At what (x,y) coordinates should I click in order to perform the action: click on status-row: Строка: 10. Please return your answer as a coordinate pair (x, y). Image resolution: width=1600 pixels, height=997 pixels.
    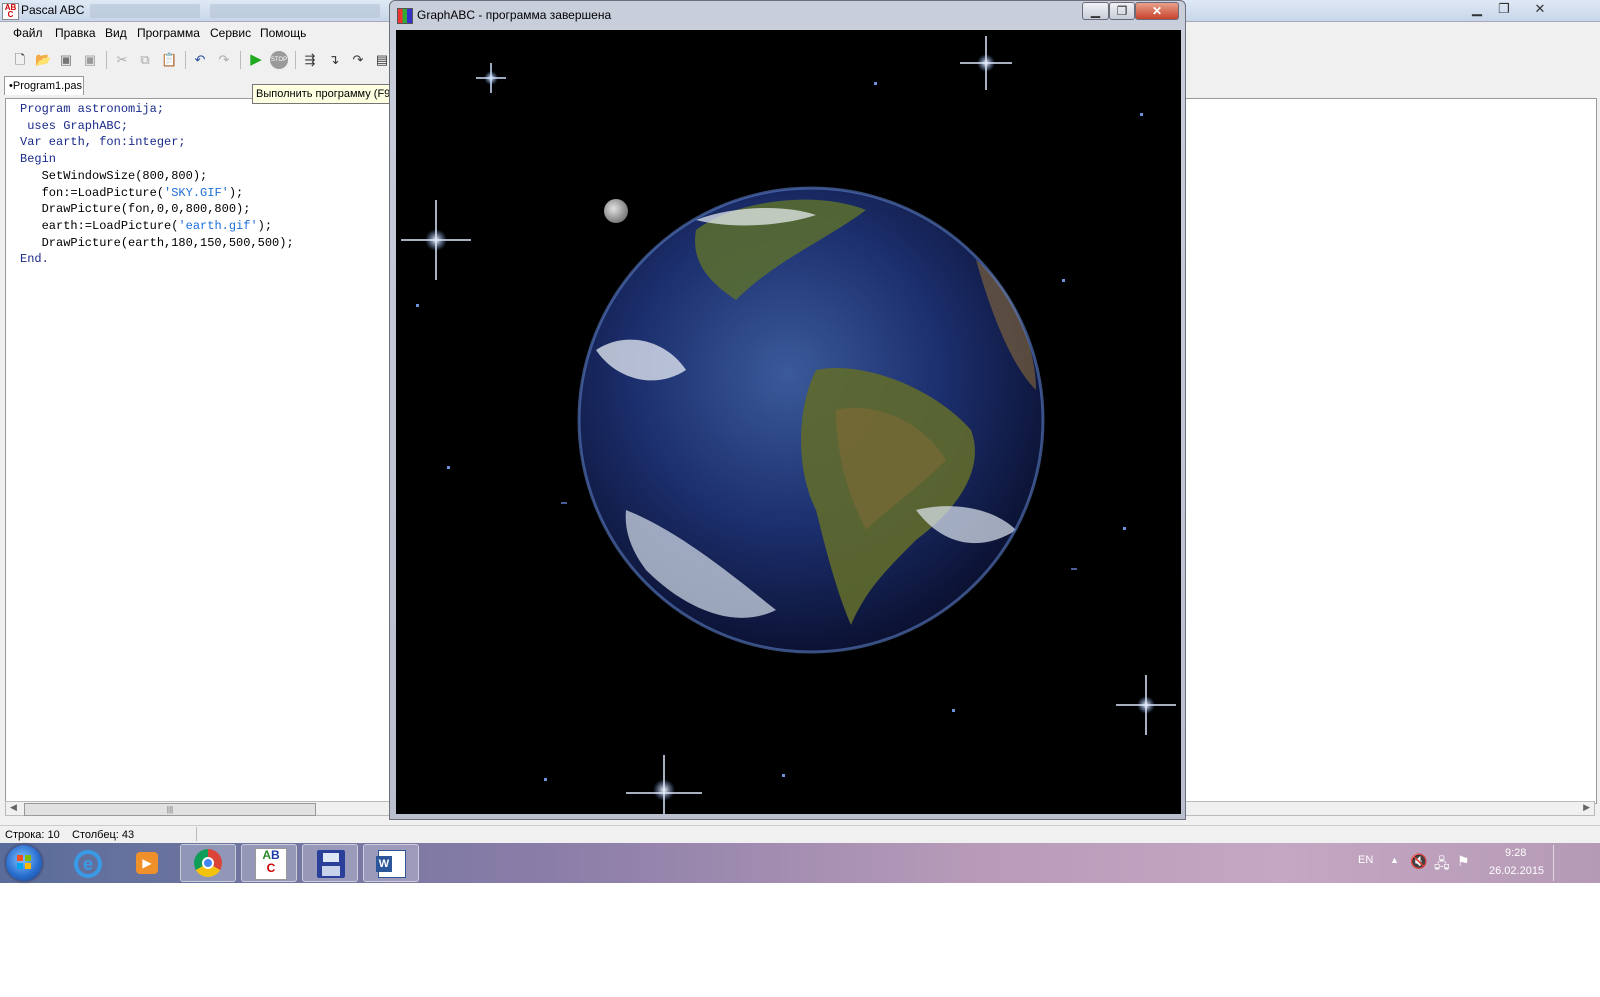
    Looking at the image, I should click on (32, 835).